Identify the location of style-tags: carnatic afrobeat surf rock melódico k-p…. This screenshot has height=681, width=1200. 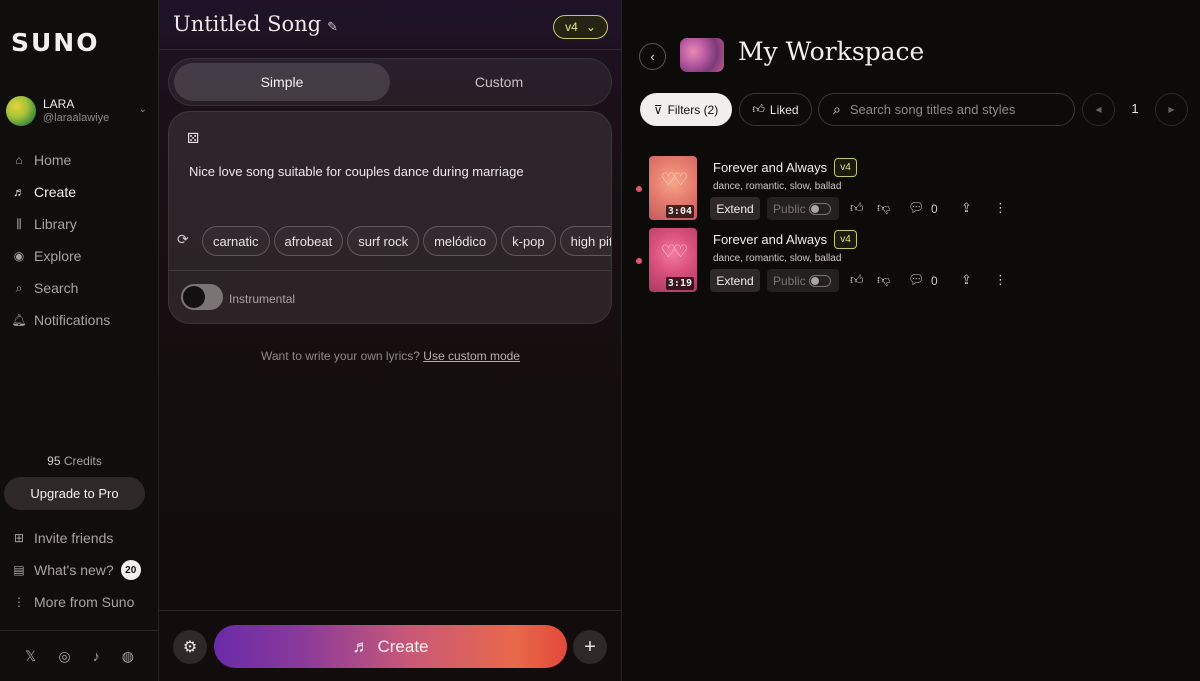
(406, 241).